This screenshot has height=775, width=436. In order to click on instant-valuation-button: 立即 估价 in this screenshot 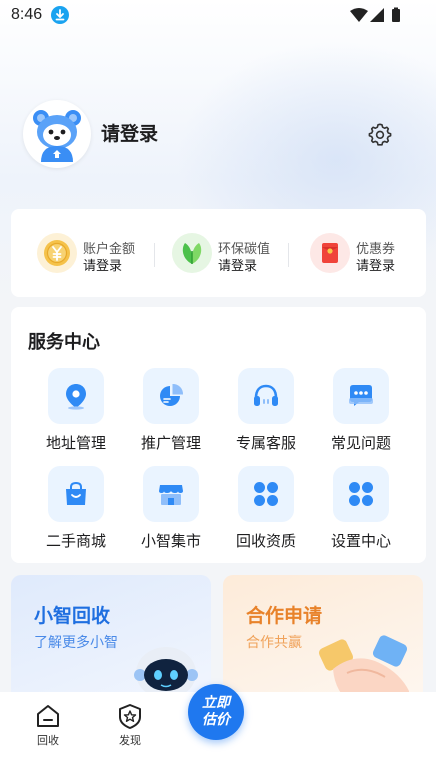, I will do `click(216, 712)`.